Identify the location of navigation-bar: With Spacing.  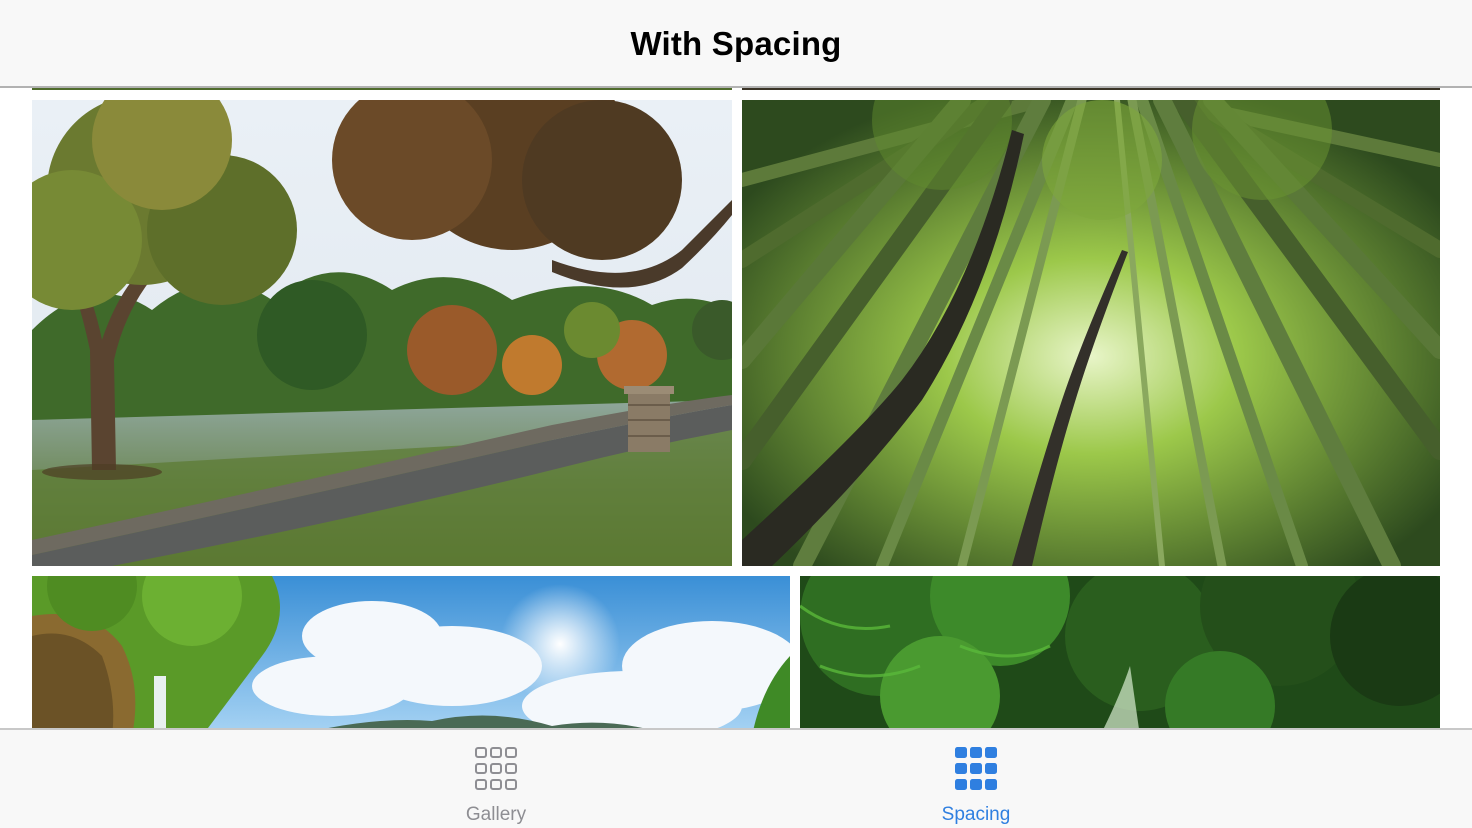
(736, 44).